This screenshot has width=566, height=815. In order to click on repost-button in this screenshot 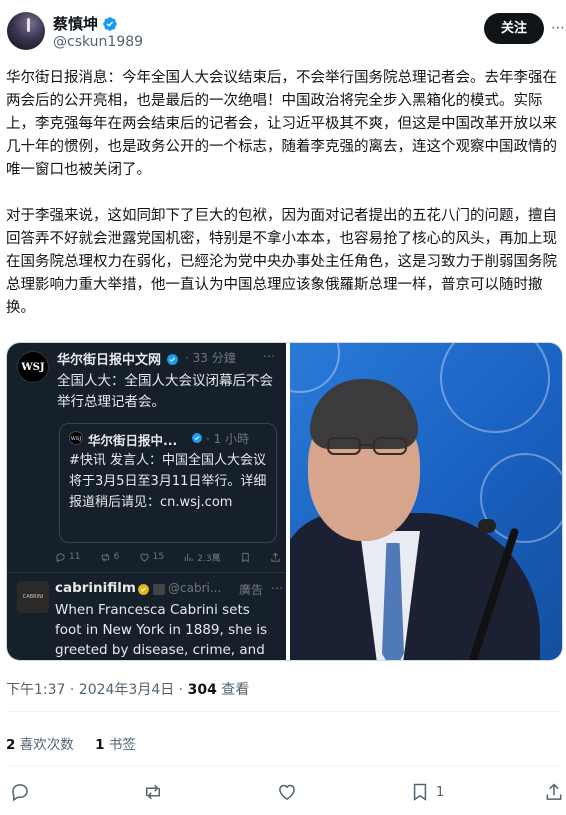, I will do `click(153, 792)`.